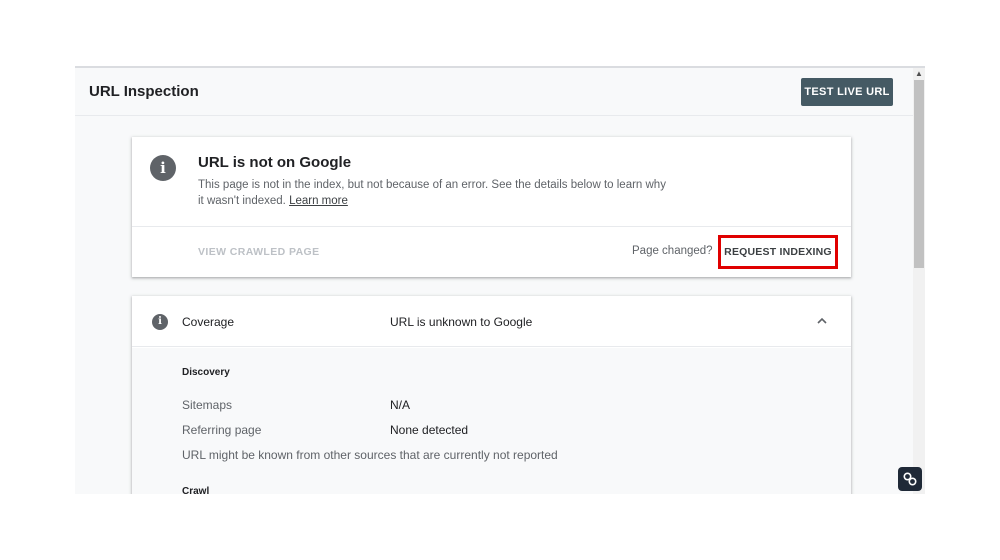  Describe the element at coordinates (461, 322) in the screenshot. I see `coverage-value: URL is unknown to Google` at that location.